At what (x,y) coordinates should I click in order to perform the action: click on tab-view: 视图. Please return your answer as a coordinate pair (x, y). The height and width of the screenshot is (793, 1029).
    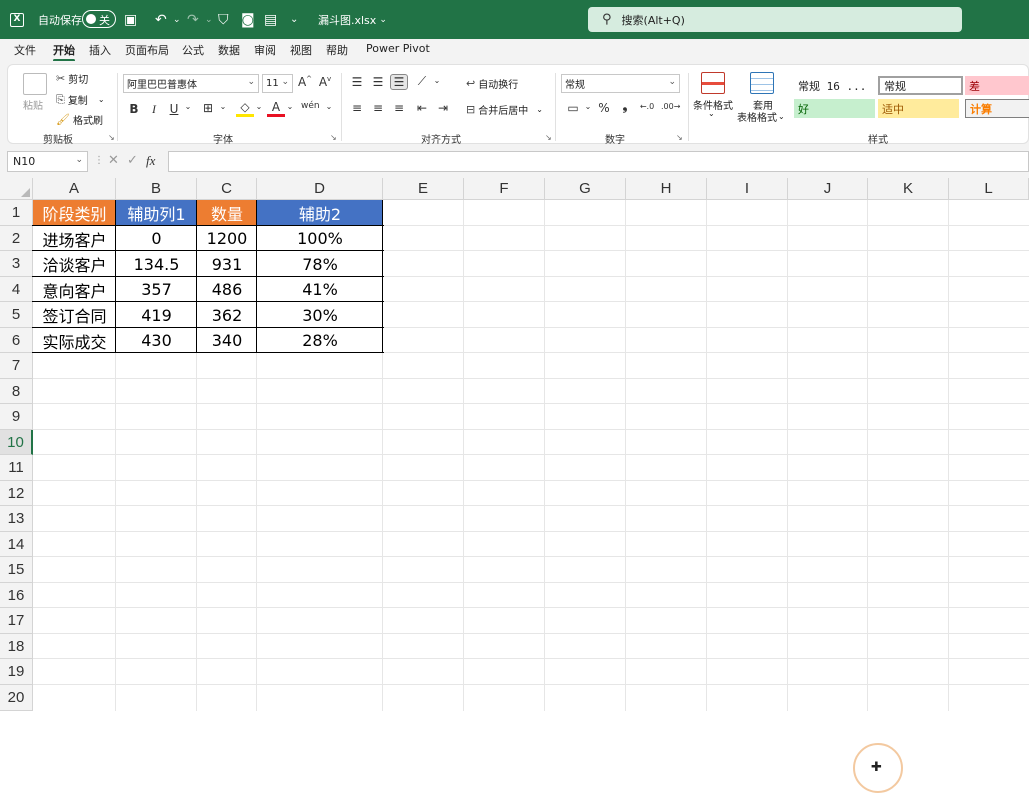
    Looking at the image, I should click on (301, 50).